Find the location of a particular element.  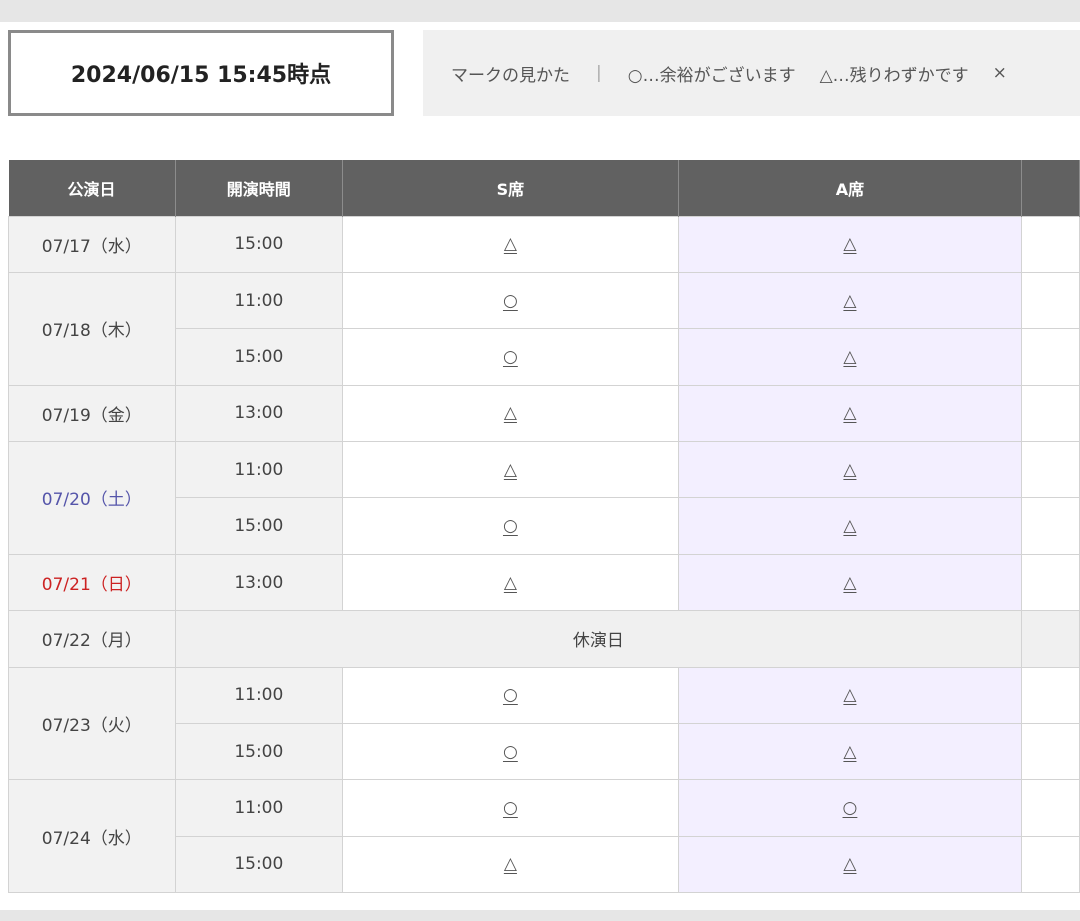

table-row: 07/23（火） 11:00 ○ △ is located at coordinates (544, 723).